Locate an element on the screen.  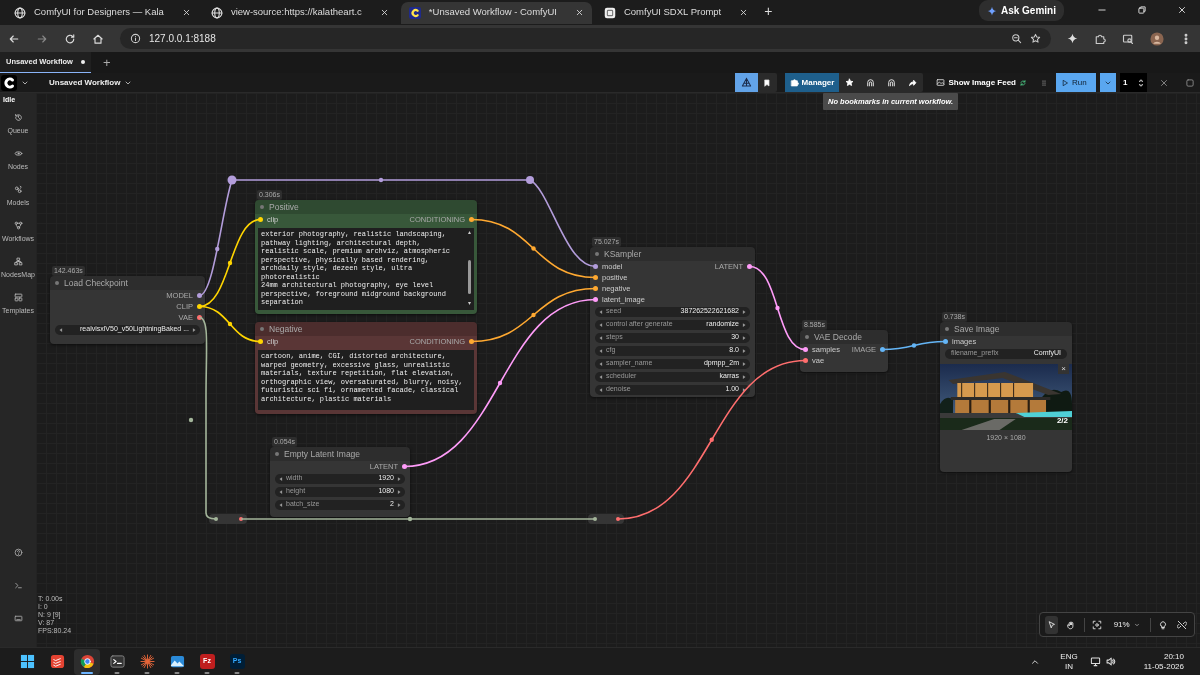
taskbar-button is located at coordinates (87, 661).